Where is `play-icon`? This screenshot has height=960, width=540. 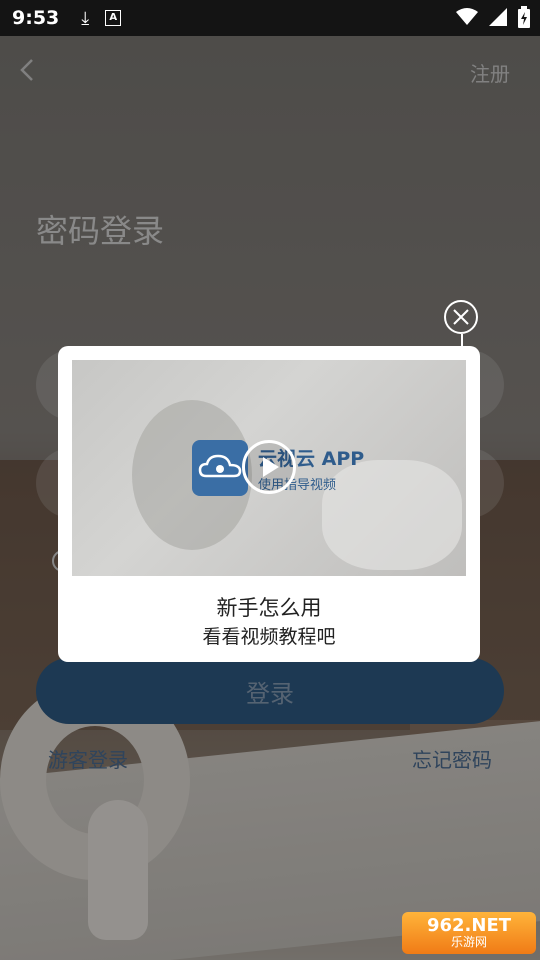 play-icon is located at coordinates (271, 467).